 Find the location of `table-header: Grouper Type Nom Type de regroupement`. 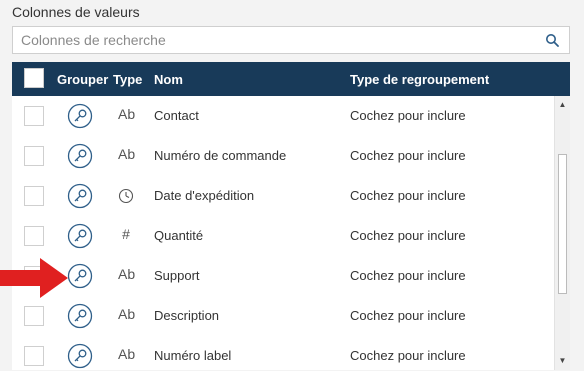

table-header: Grouper Type Nom Type de regroupement is located at coordinates (291, 79).